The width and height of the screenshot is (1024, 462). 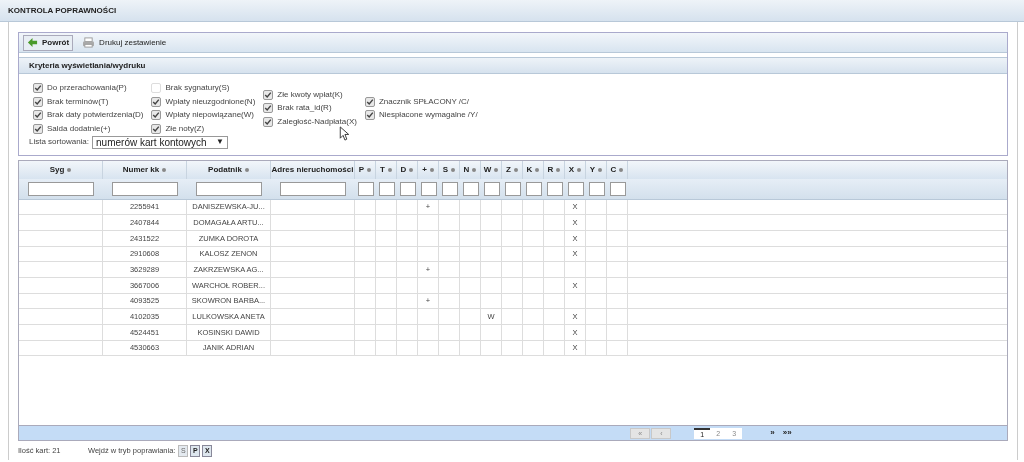 What do you see at coordinates (79, 128) in the screenshot?
I see `checkbox-label: Salda dodatnie(+)` at bounding box center [79, 128].